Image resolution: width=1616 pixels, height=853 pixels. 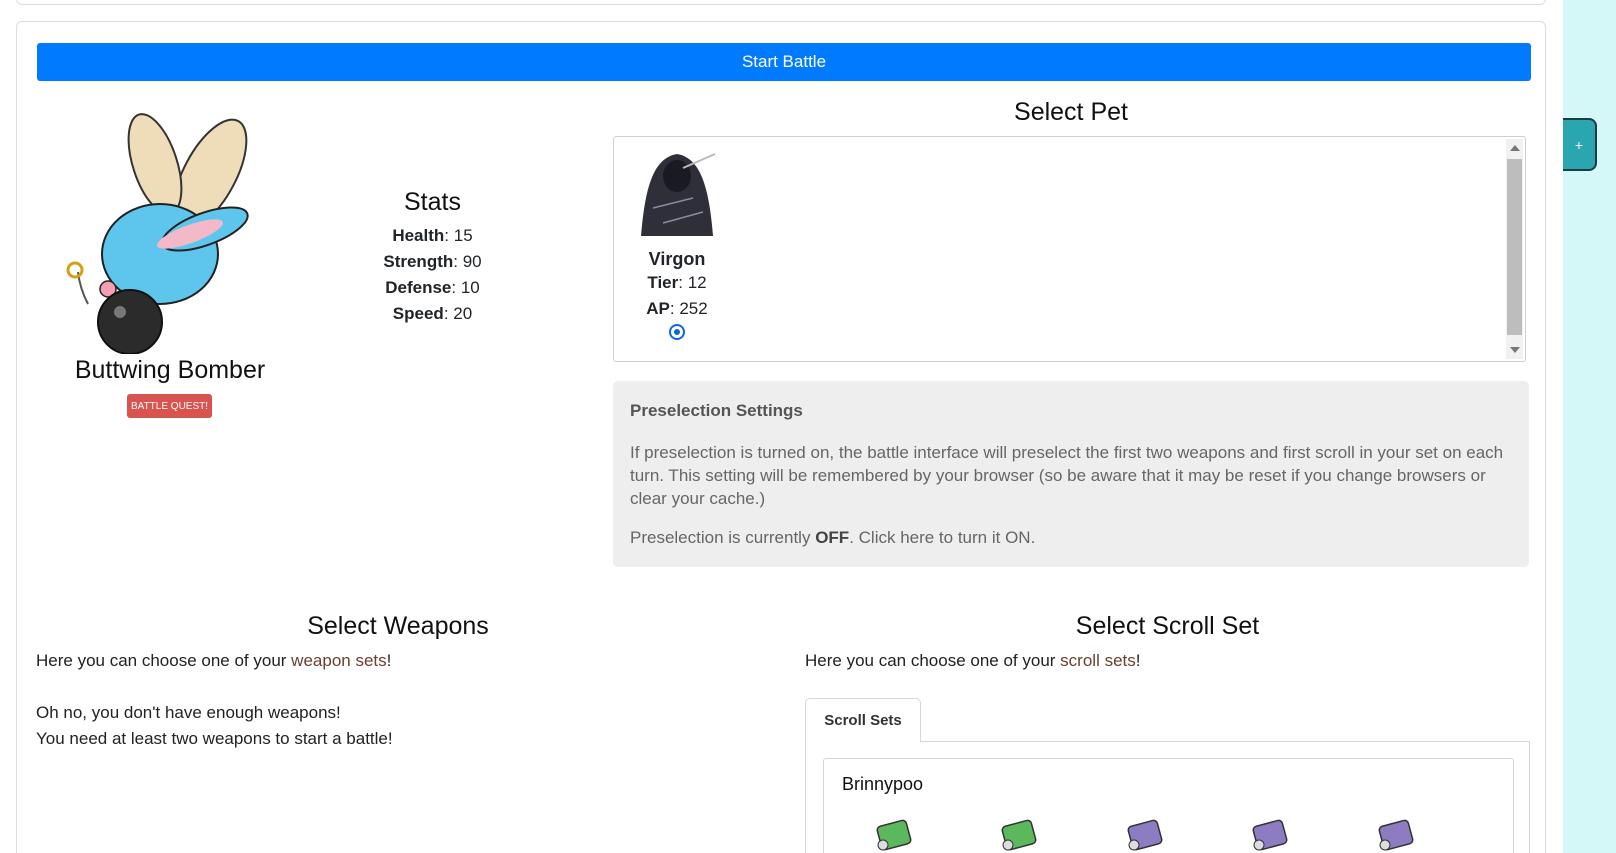 What do you see at coordinates (677, 259) in the screenshot?
I see `pet-name: Virgon` at bounding box center [677, 259].